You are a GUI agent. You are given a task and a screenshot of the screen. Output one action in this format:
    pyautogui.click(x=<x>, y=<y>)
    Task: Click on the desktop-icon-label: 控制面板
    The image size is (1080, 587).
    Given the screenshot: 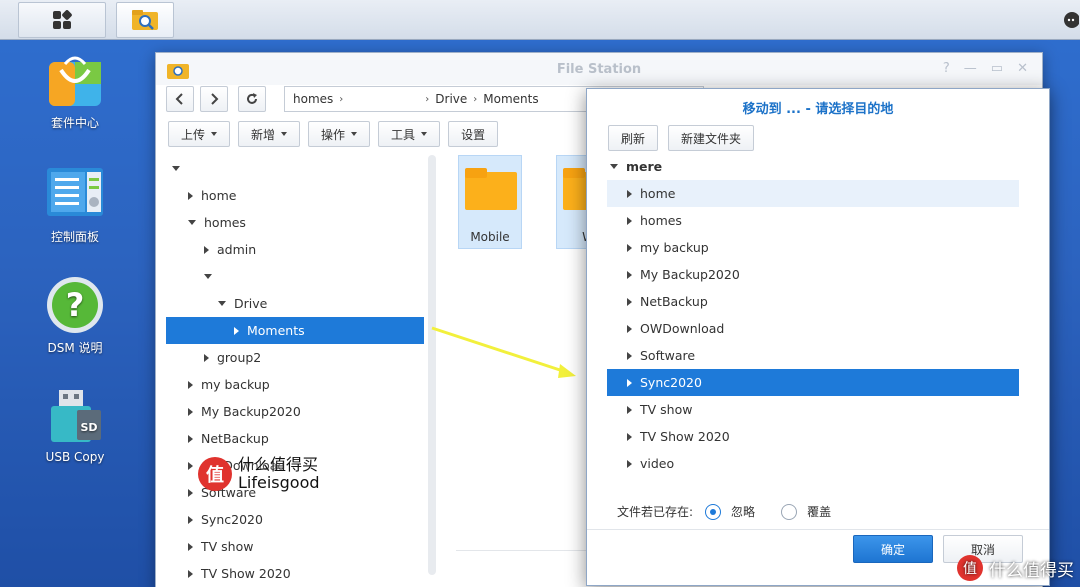 What is the action you would take?
    pyautogui.click(x=74, y=237)
    